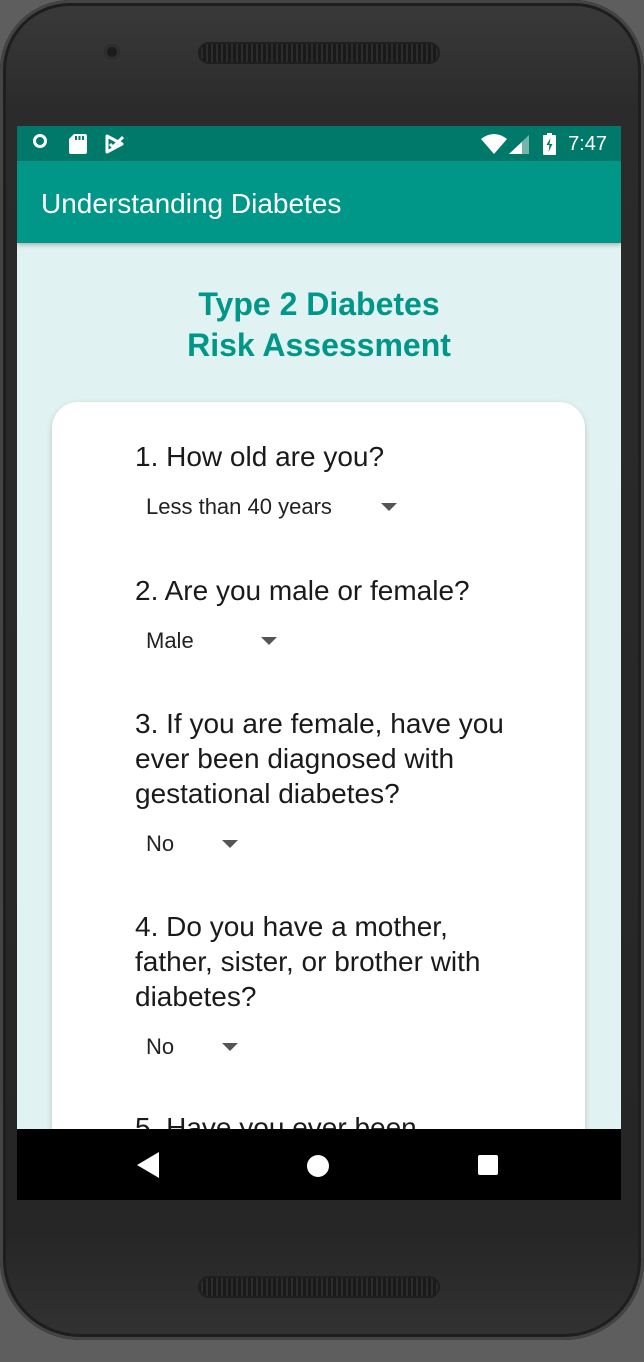 The image size is (644, 1362). Describe the element at coordinates (488, 1165) in the screenshot. I see `recent-apps-icon` at that location.